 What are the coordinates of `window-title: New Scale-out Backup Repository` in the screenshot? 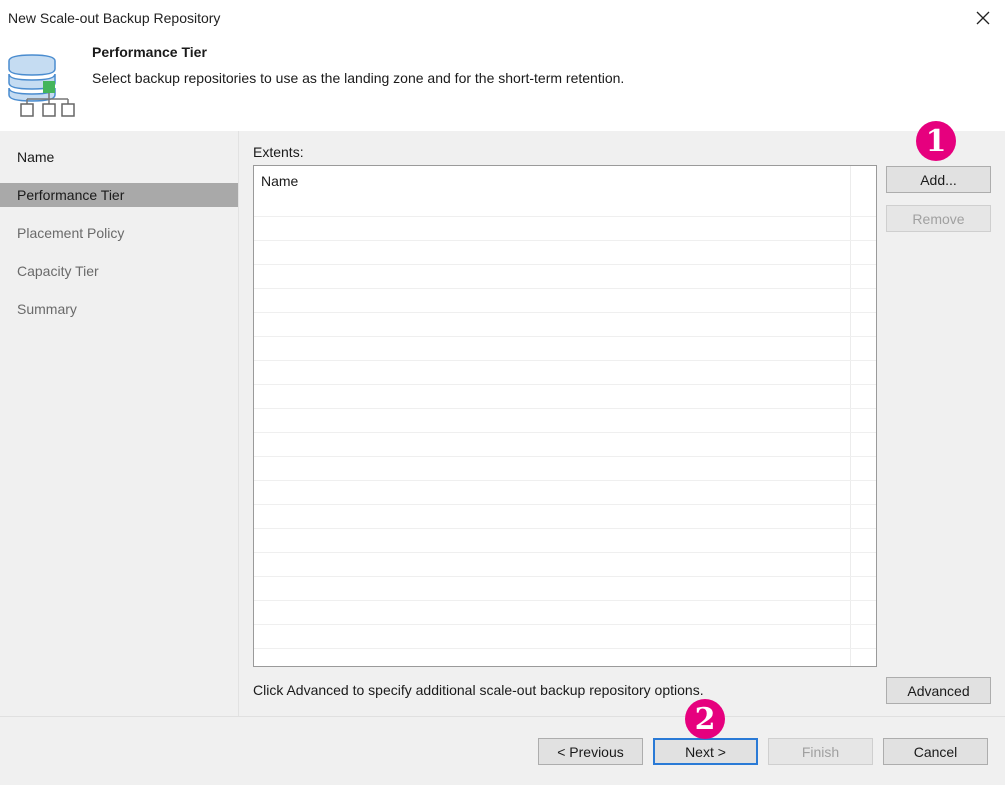 It's located at (114, 18).